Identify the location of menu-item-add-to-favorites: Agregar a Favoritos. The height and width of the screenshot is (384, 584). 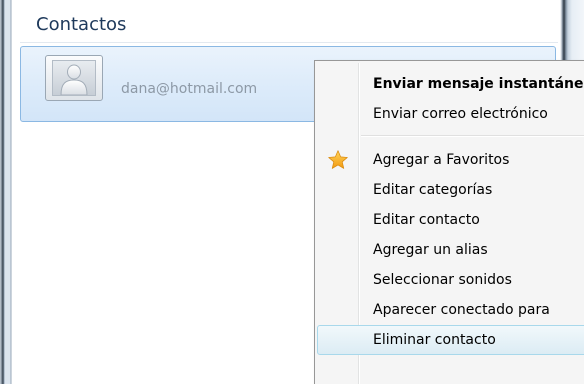
(450, 160).